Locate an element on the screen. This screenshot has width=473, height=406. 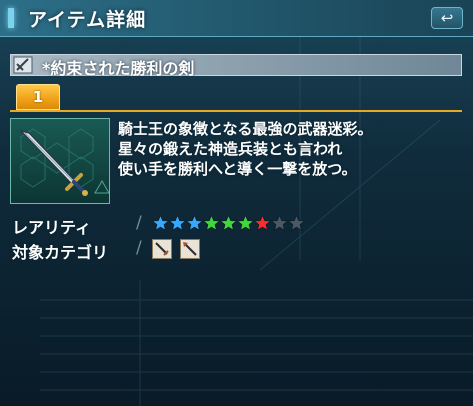
close-button: ↩ is located at coordinates (447, 18).